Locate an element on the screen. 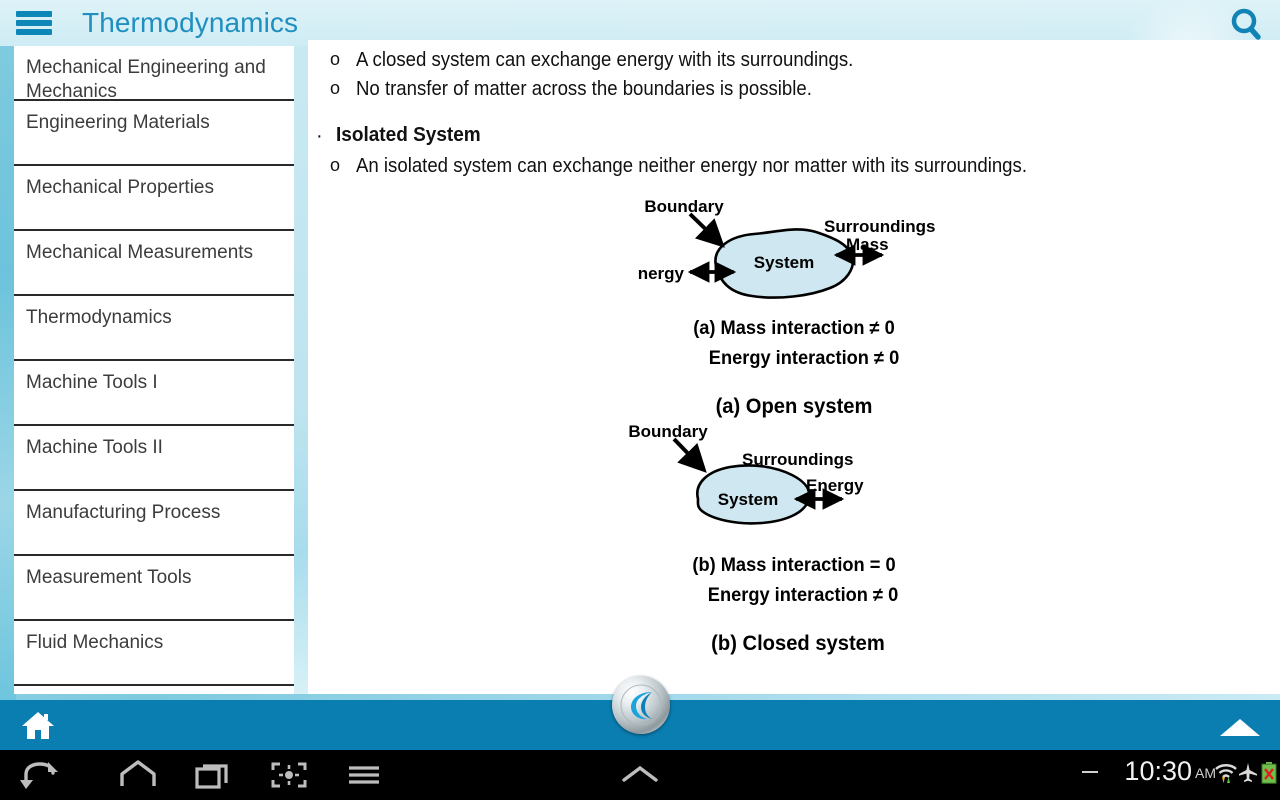 The image size is (1280, 800). sidebar-item: Machine Tools I is located at coordinates (154, 393).